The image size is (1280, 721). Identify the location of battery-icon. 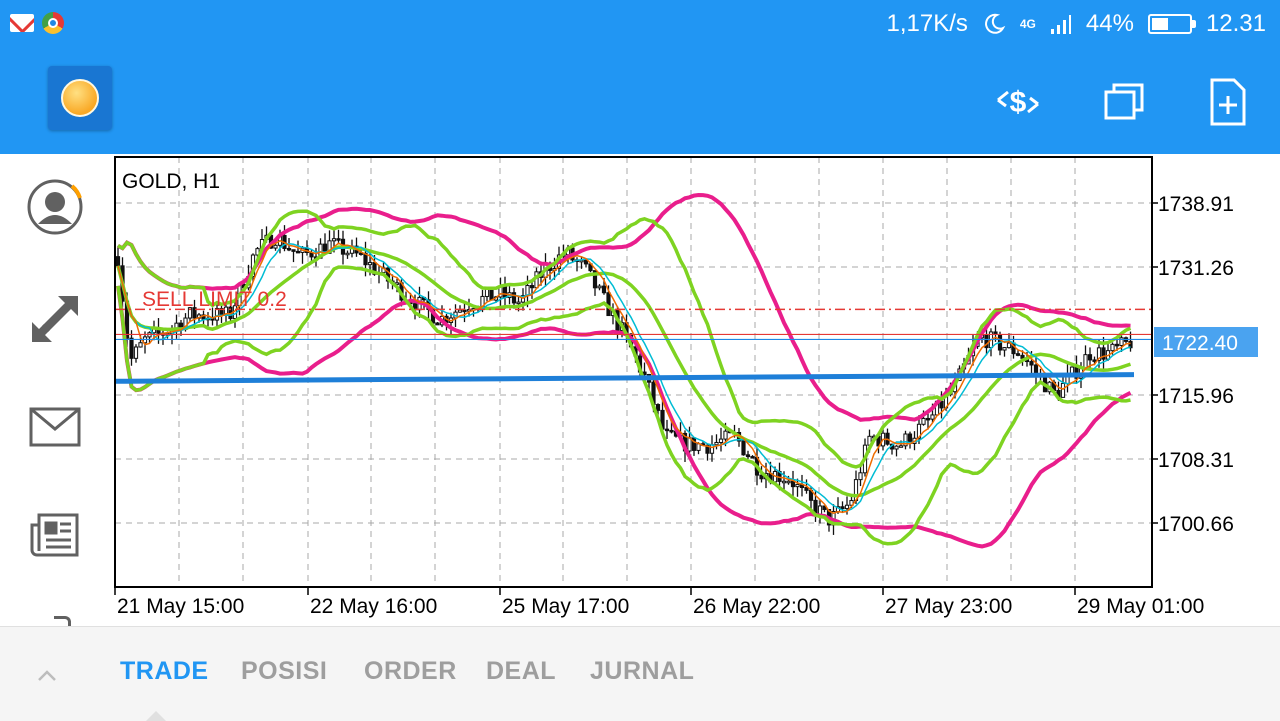
(1171, 24).